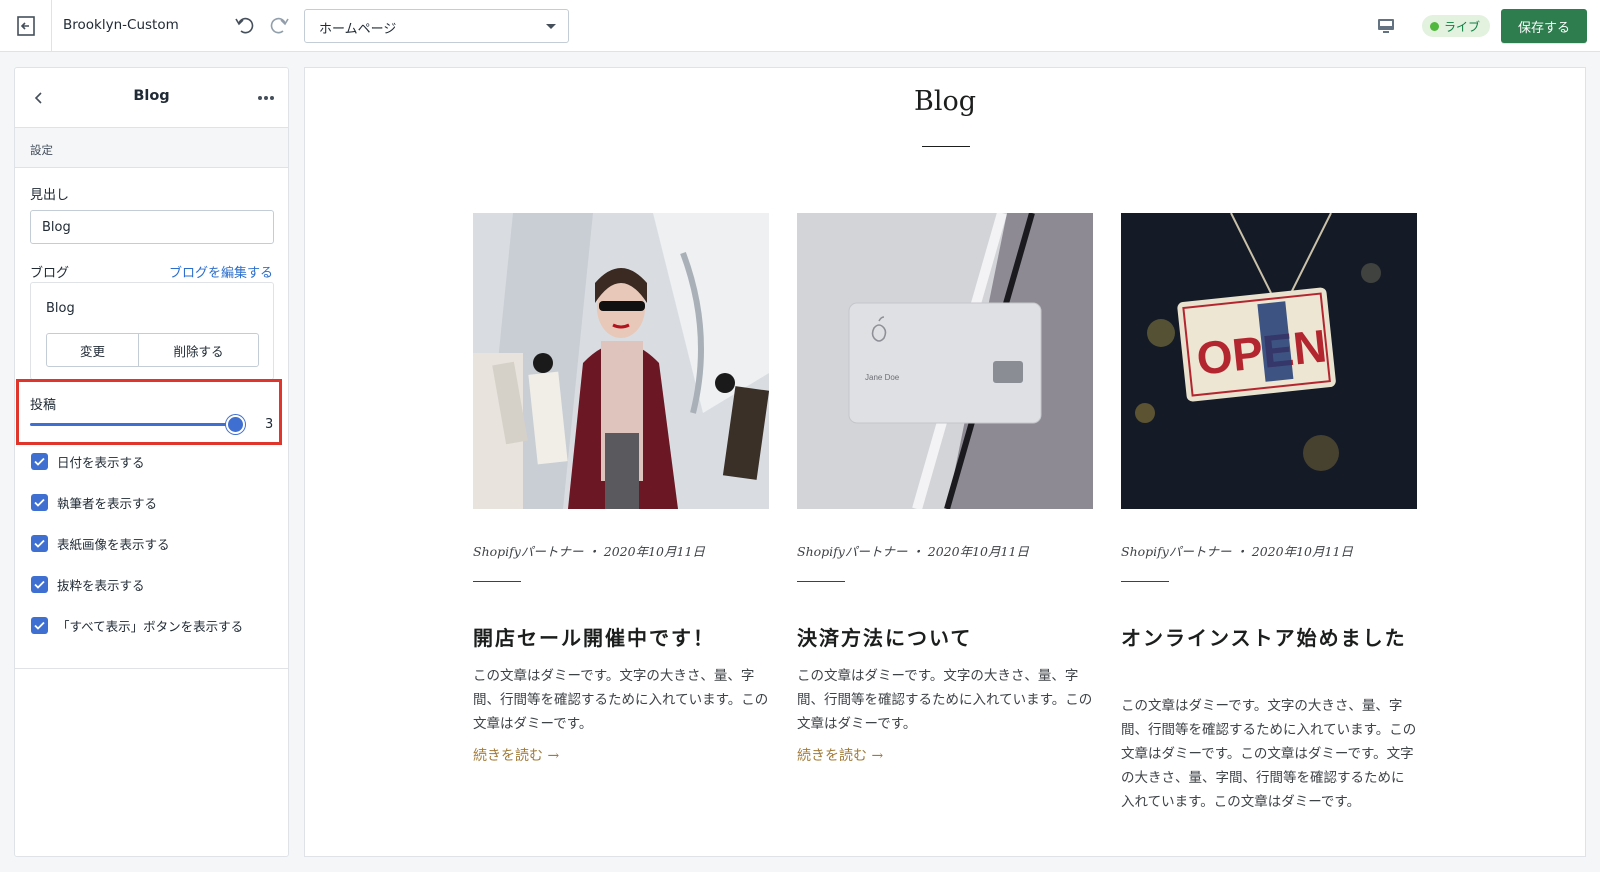 This screenshot has height=872, width=1600. What do you see at coordinates (945, 638) in the screenshot?
I see `post-title: 決済方法について` at bounding box center [945, 638].